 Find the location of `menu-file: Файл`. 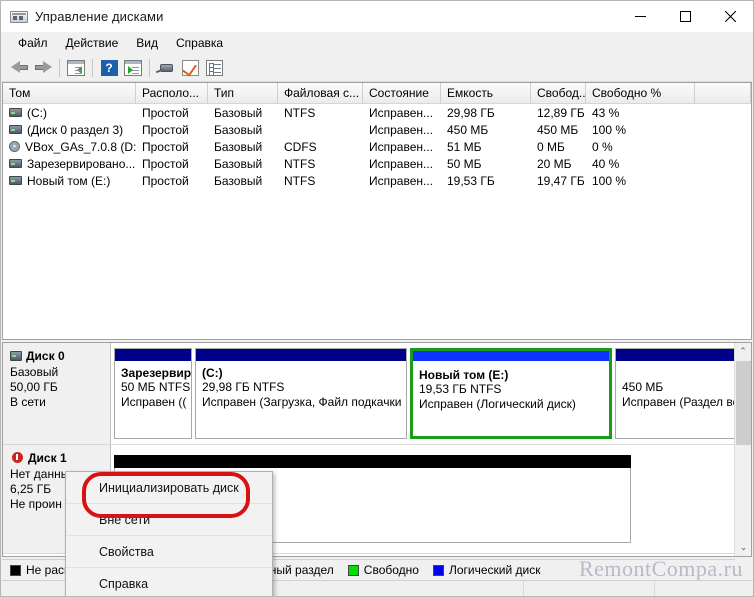

menu-file: Файл is located at coordinates (33, 43).